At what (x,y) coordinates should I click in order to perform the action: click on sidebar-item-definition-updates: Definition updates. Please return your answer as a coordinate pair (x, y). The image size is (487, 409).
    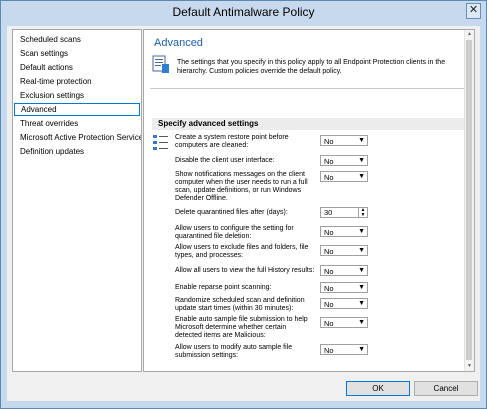
    Looking at the image, I should click on (77, 151).